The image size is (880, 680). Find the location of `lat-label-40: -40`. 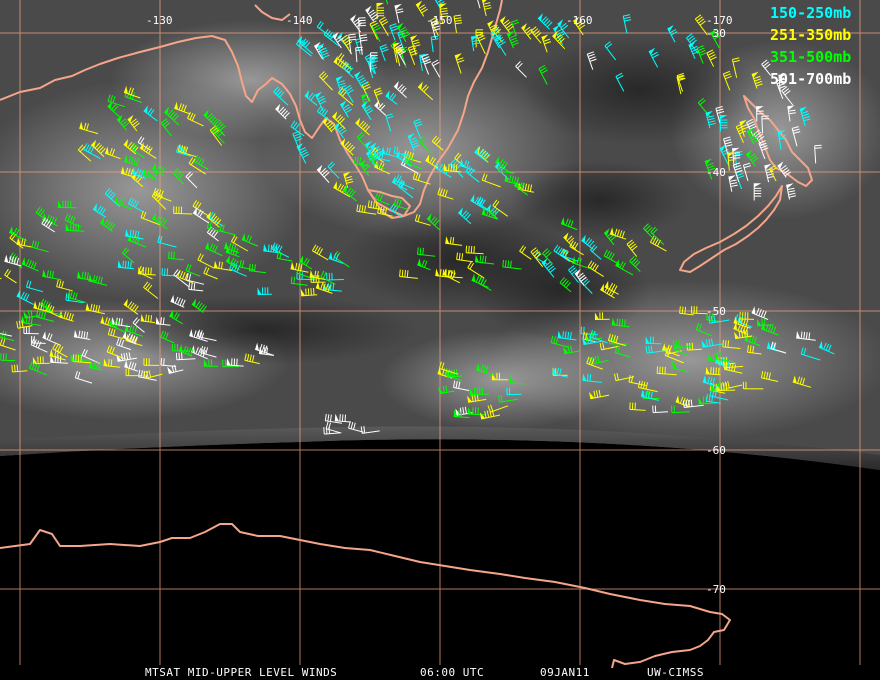

lat-label-40: -40 is located at coordinates (716, 172).